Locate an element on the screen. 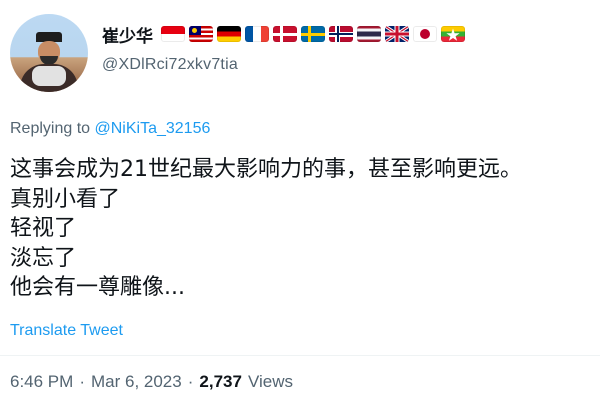  flag-denmark-icon is located at coordinates (285, 34).